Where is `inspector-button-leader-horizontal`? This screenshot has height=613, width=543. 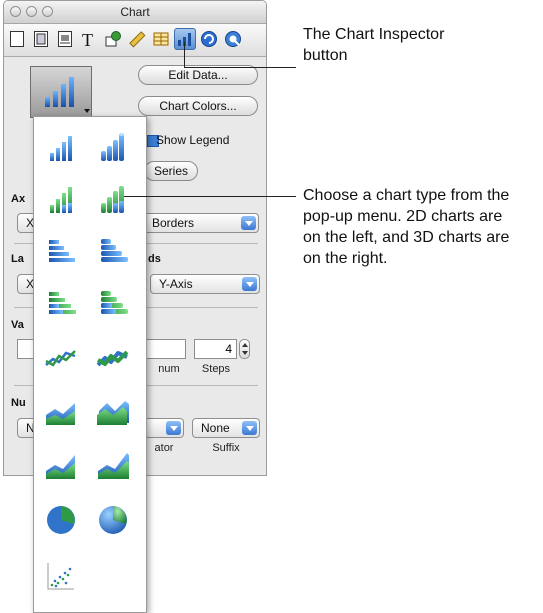
inspector-button-leader-horizontal is located at coordinates (240, 67).